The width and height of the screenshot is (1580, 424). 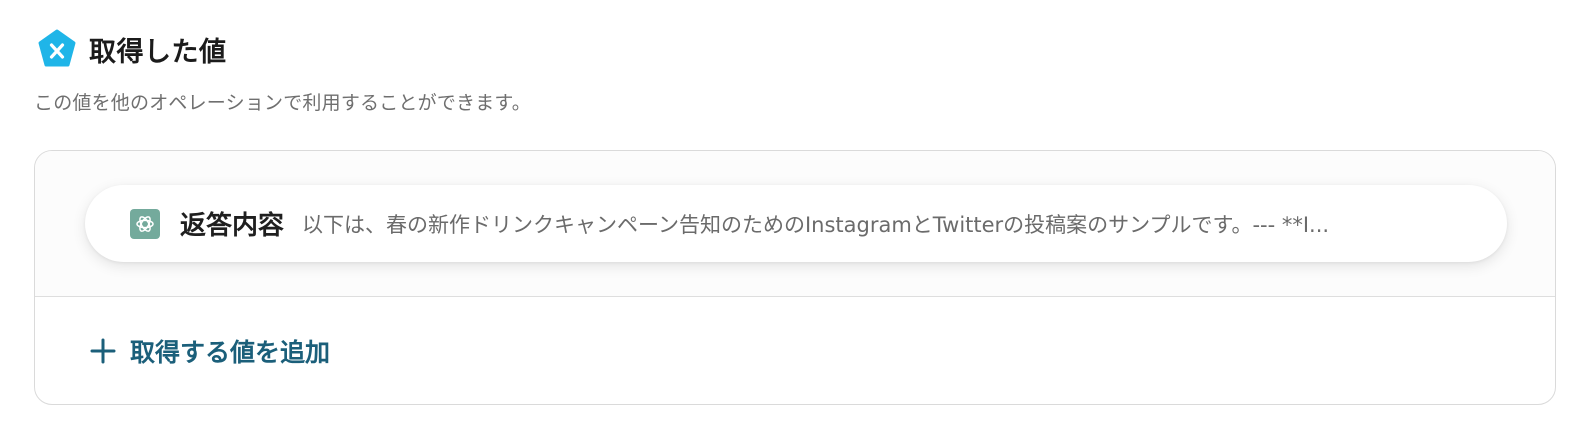 I want to click on section-title: 取得した値, so click(x=158, y=52).